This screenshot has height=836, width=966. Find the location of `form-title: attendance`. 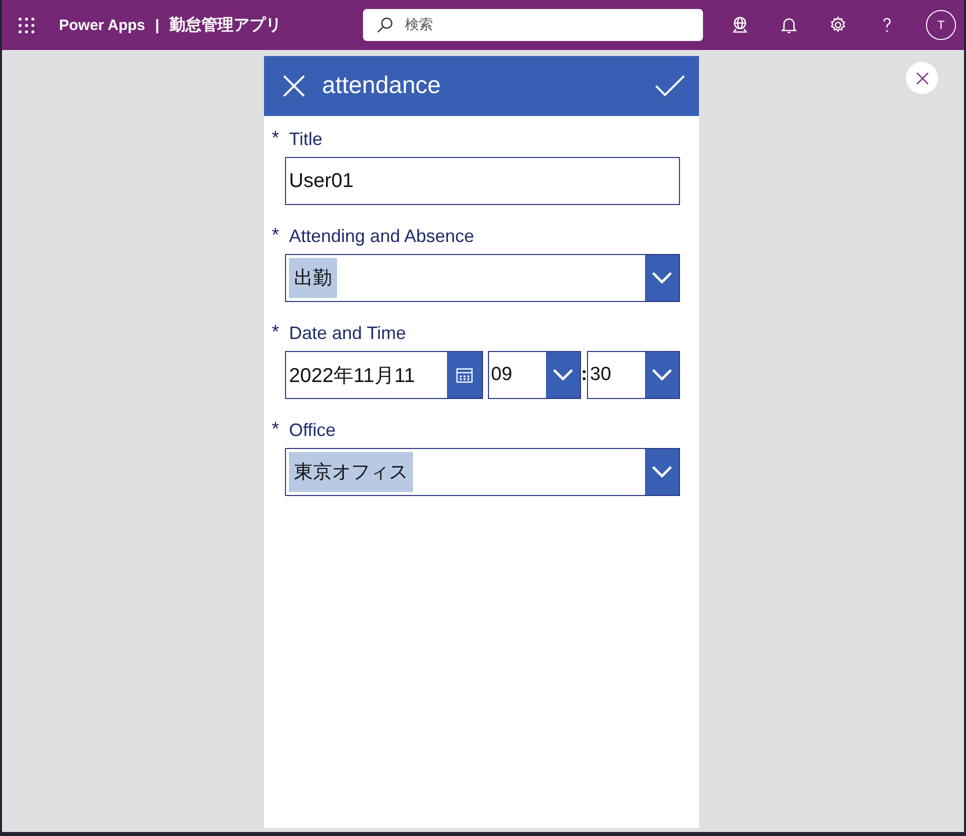

form-title: attendance is located at coordinates (382, 86).